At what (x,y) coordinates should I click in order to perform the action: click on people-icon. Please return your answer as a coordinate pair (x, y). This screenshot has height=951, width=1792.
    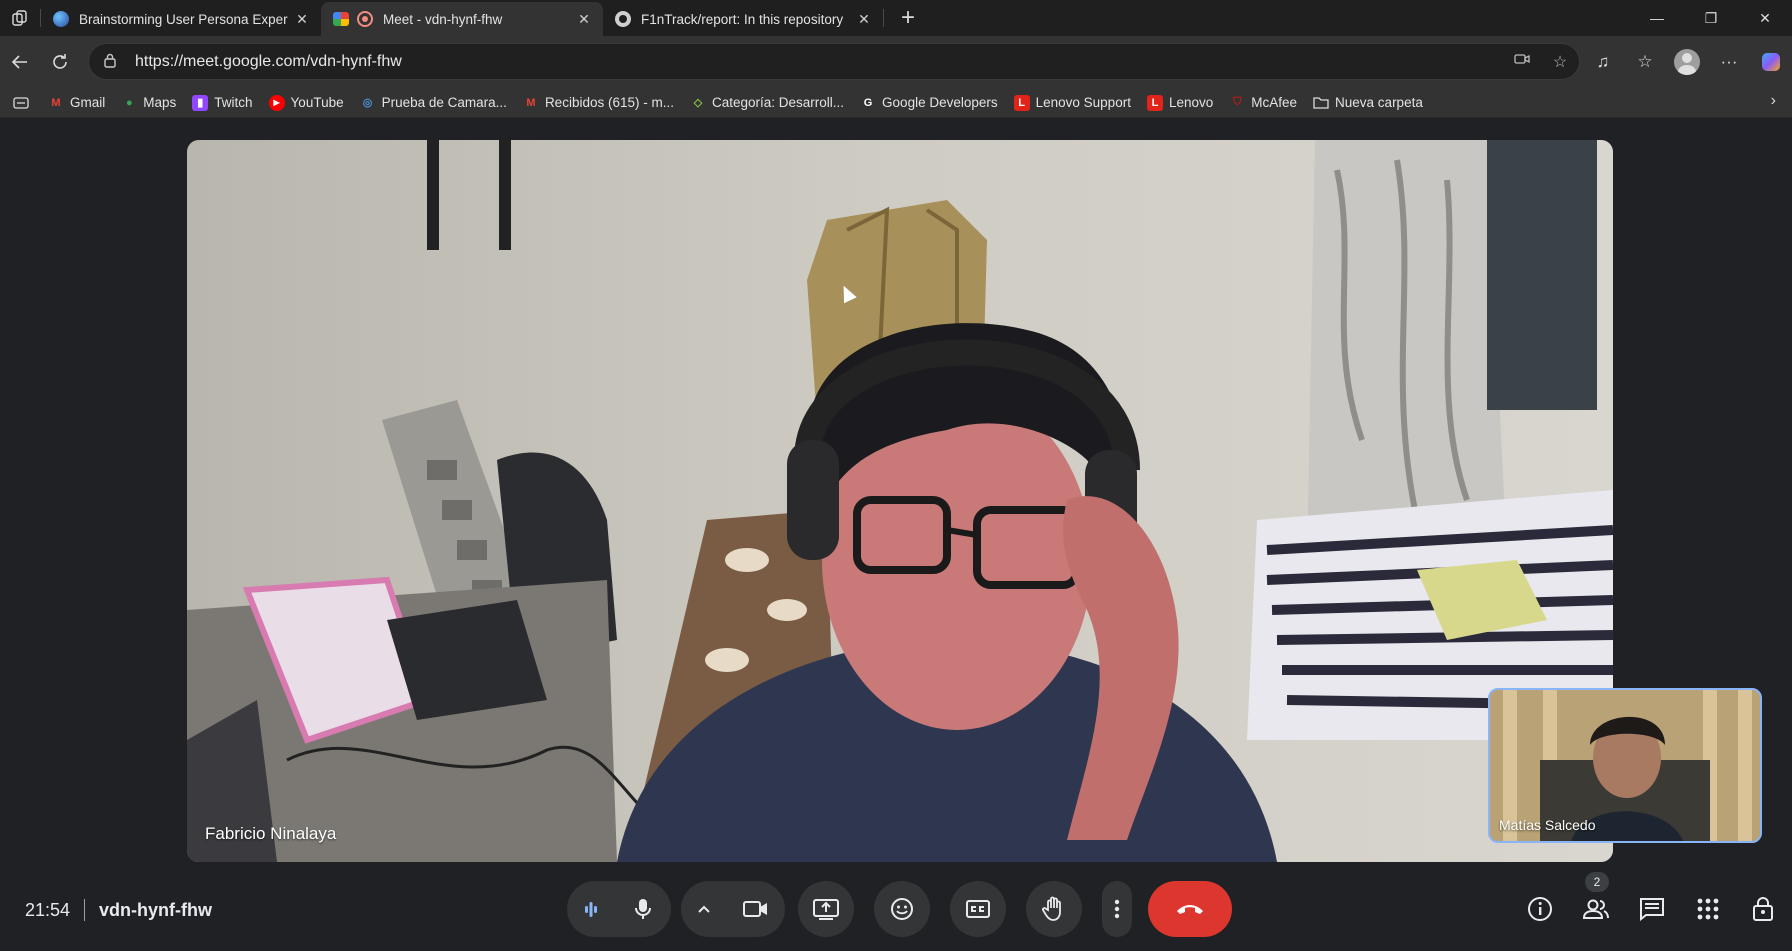
    Looking at the image, I should click on (1595, 909).